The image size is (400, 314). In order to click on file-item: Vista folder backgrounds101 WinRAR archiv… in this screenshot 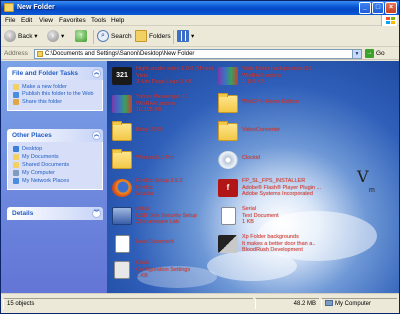, I will do `click(288, 78)`.